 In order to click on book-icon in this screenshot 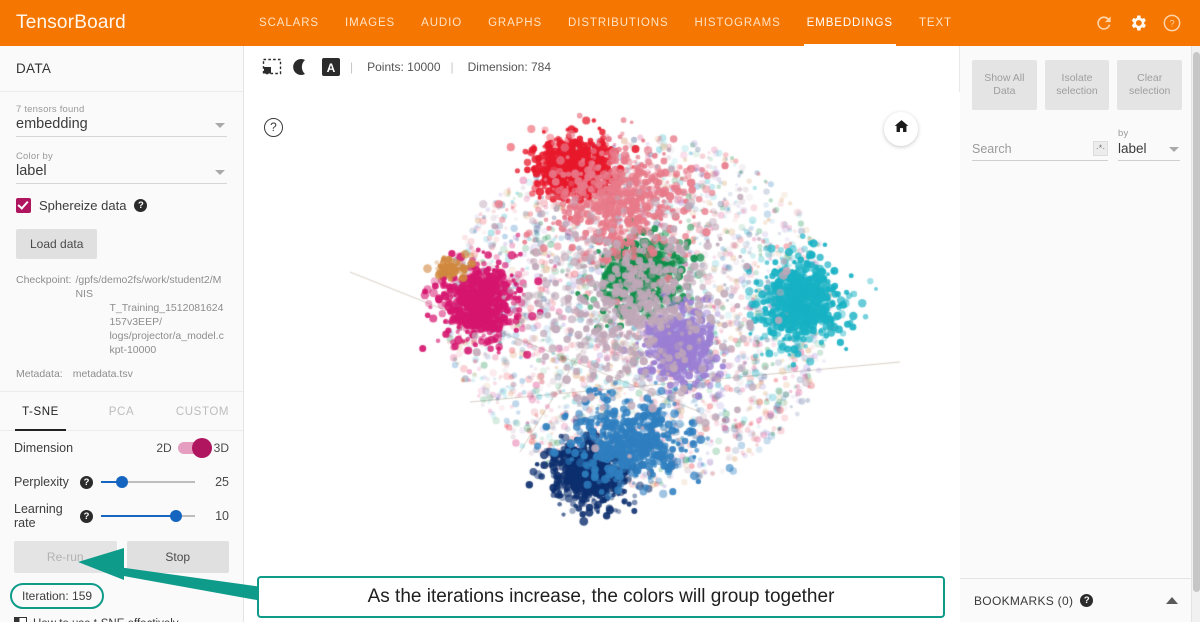, I will do `click(20, 619)`.